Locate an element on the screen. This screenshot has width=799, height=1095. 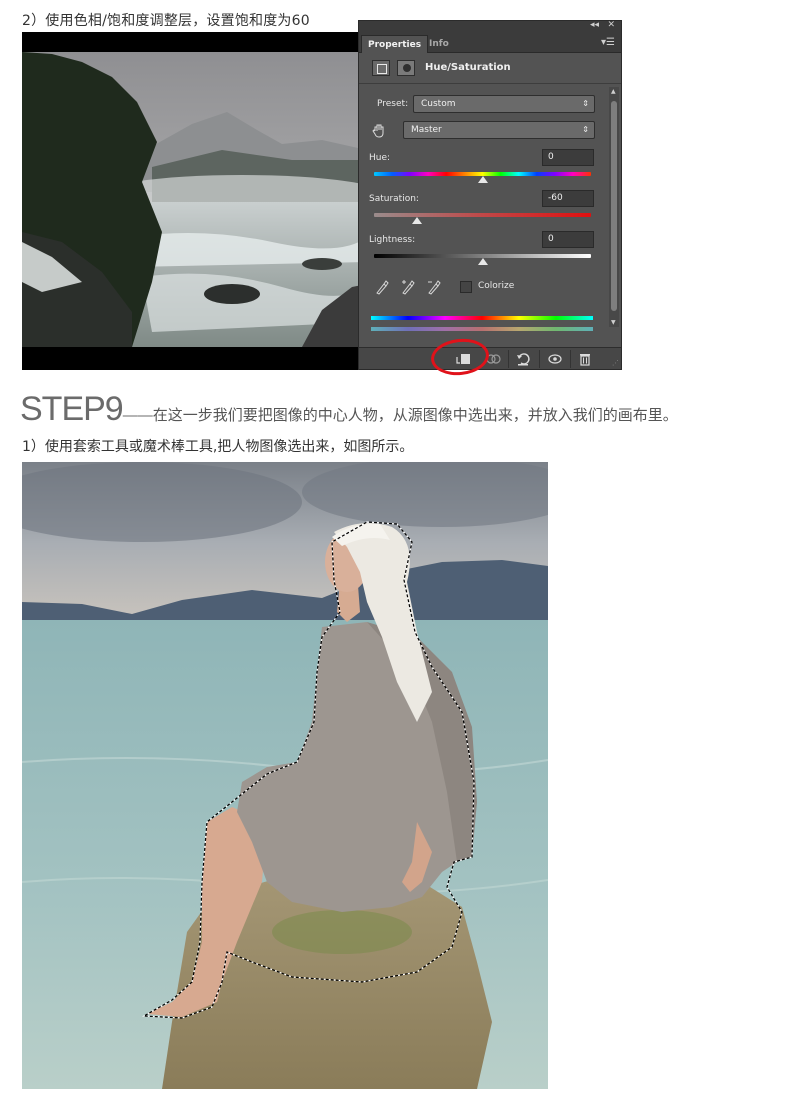
on-image-adjust-icon is located at coordinates (381, 131).